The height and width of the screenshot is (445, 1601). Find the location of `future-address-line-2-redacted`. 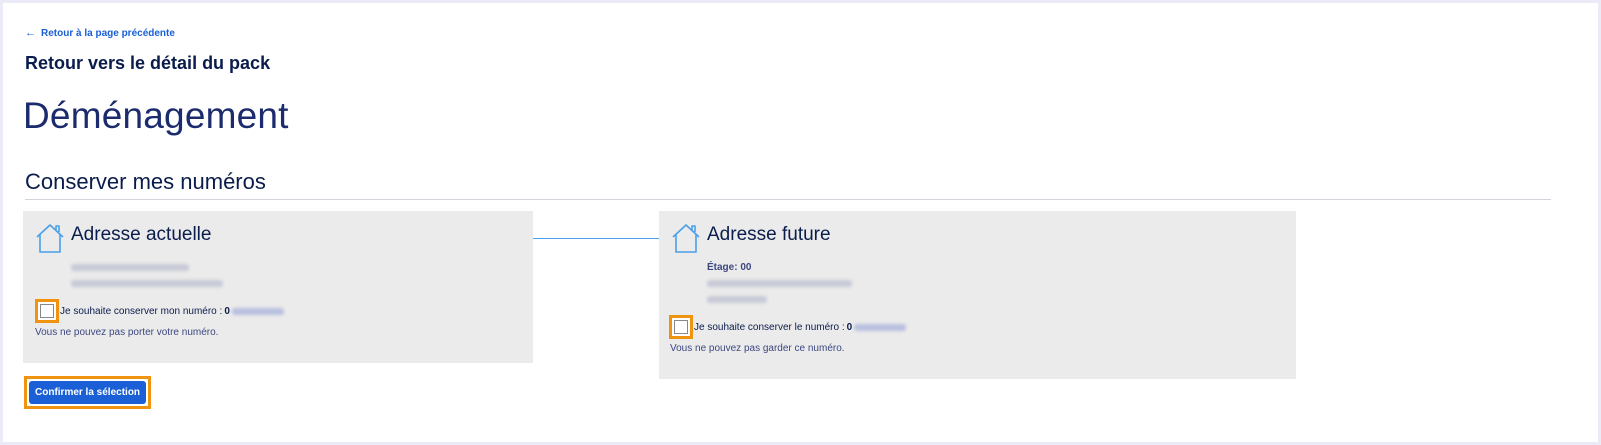

future-address-line-2-redacted is located at coordinates (737, 299).